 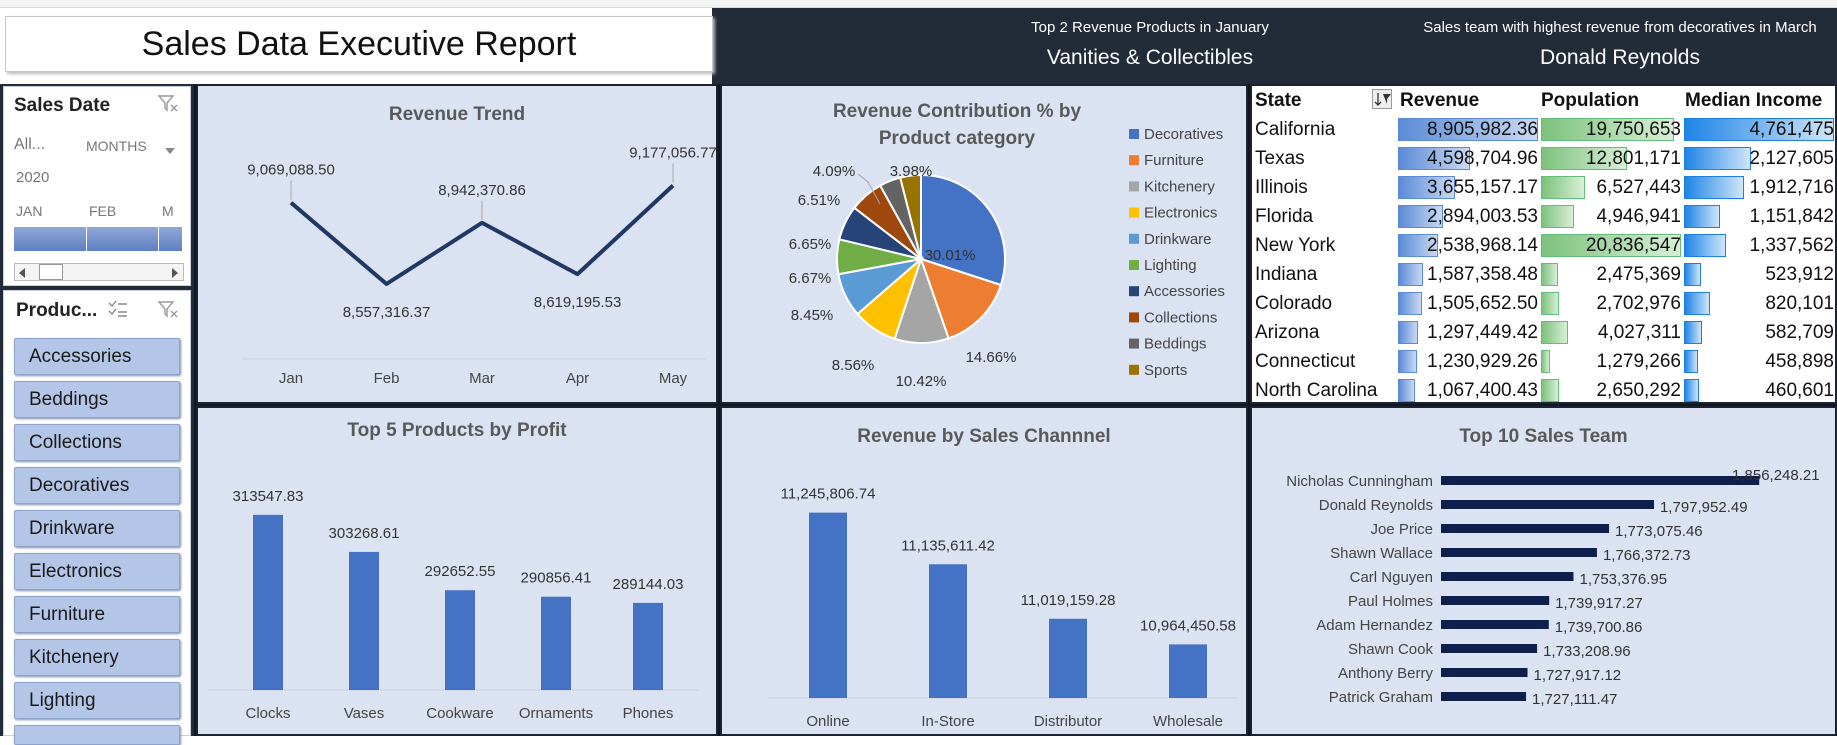 I want to click on product-item-accessories: Accessories, so click(x=97, y=356).